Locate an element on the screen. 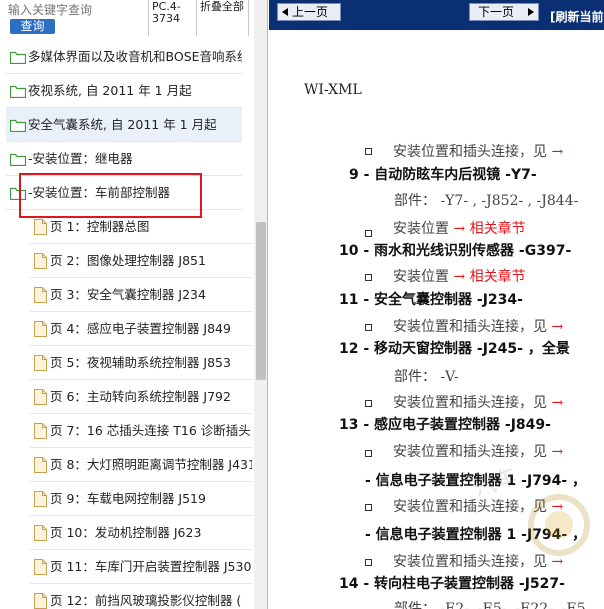 This screenshot has width=604, height=609. tree-page-item: 页 2：图像处理控制器 J851 is located at coordinates (141, 261).